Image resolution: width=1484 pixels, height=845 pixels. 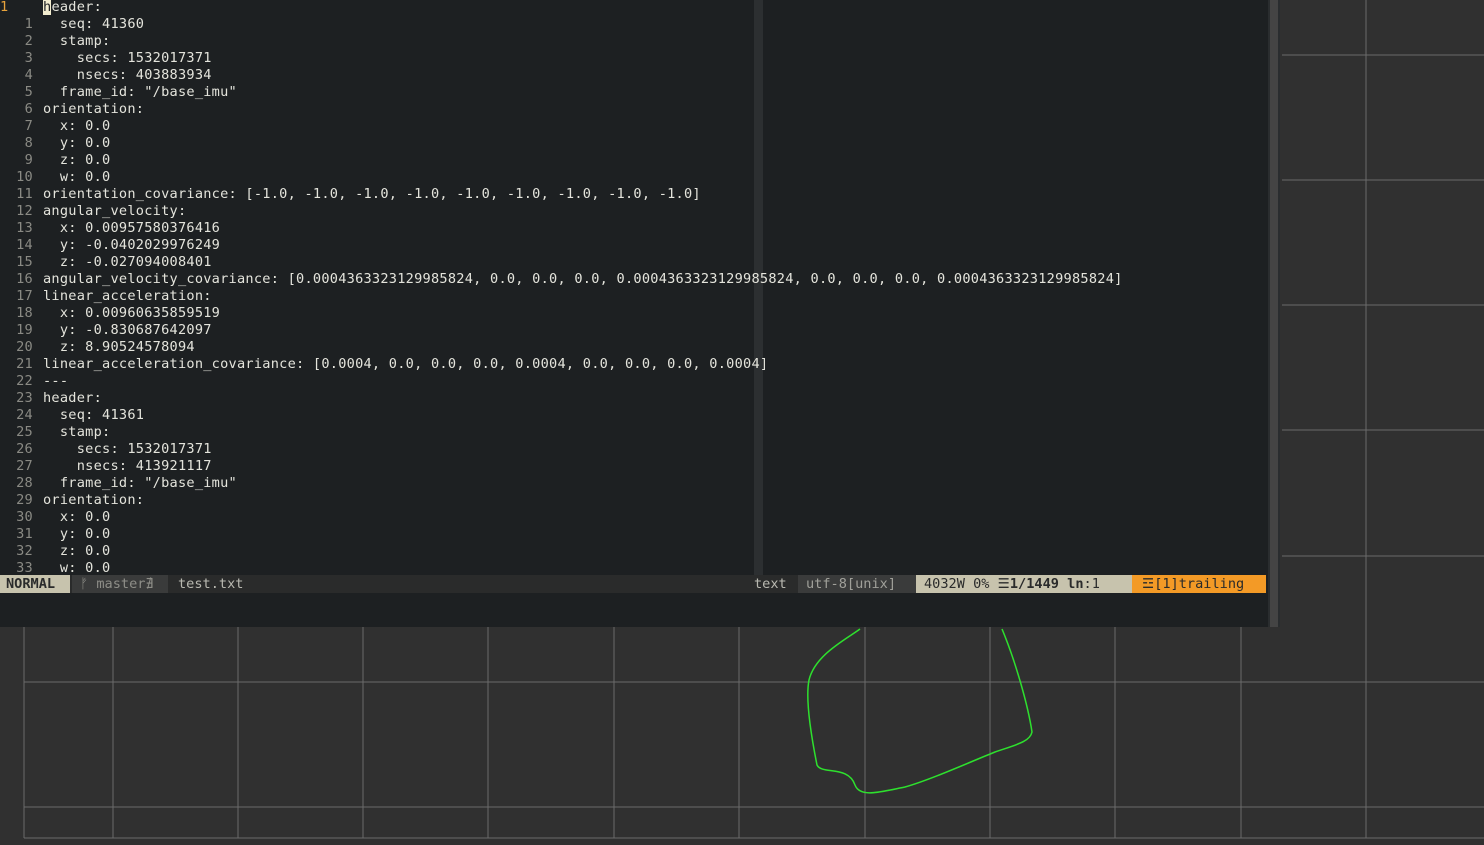 I want to click on warning-icon: ☲, so click(x=1148, y=584).